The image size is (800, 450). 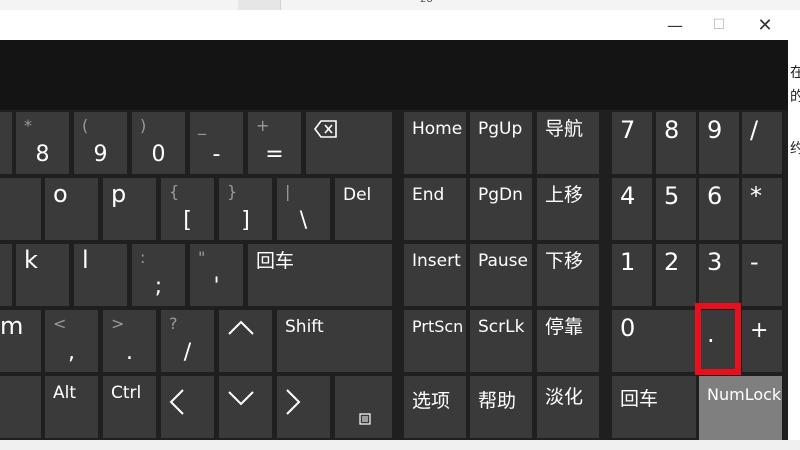 I want to click on del-key: Del, so click(x=363, y=209).